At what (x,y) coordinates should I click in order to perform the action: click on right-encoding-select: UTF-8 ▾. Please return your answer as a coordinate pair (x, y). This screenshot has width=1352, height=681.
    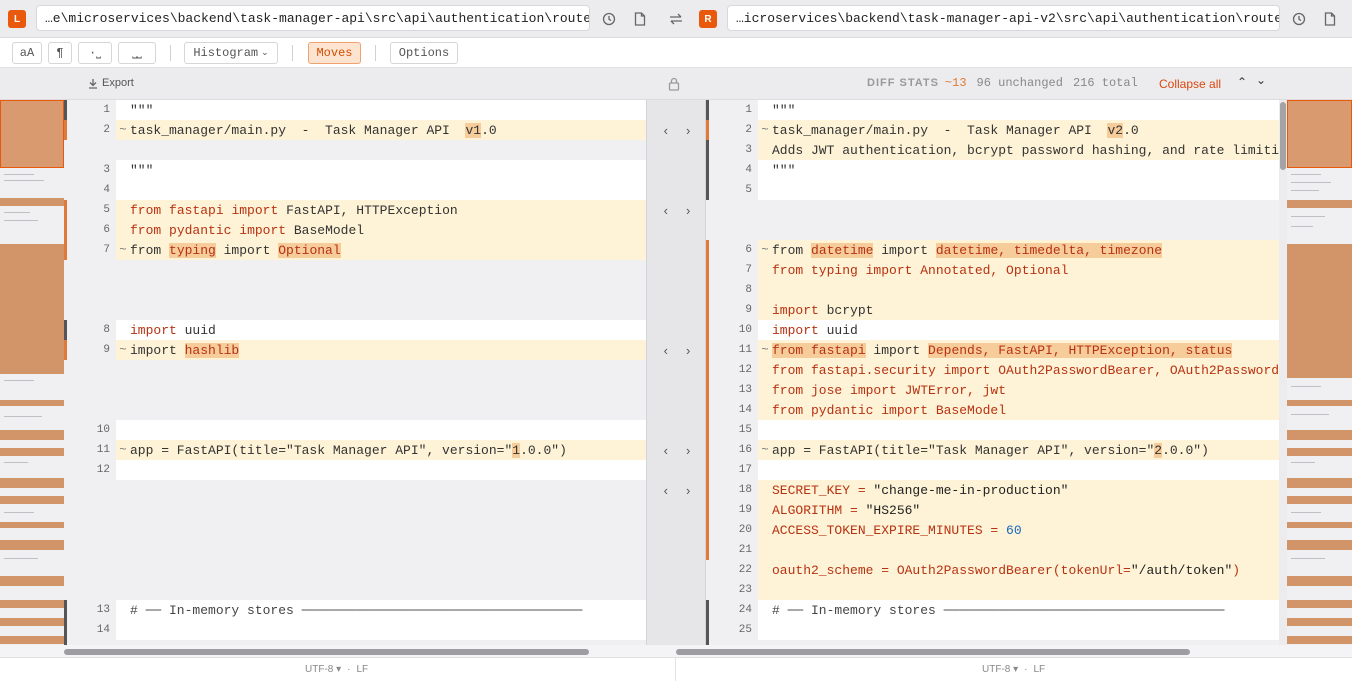
    Looking at the image, I should click on (1000, 669).